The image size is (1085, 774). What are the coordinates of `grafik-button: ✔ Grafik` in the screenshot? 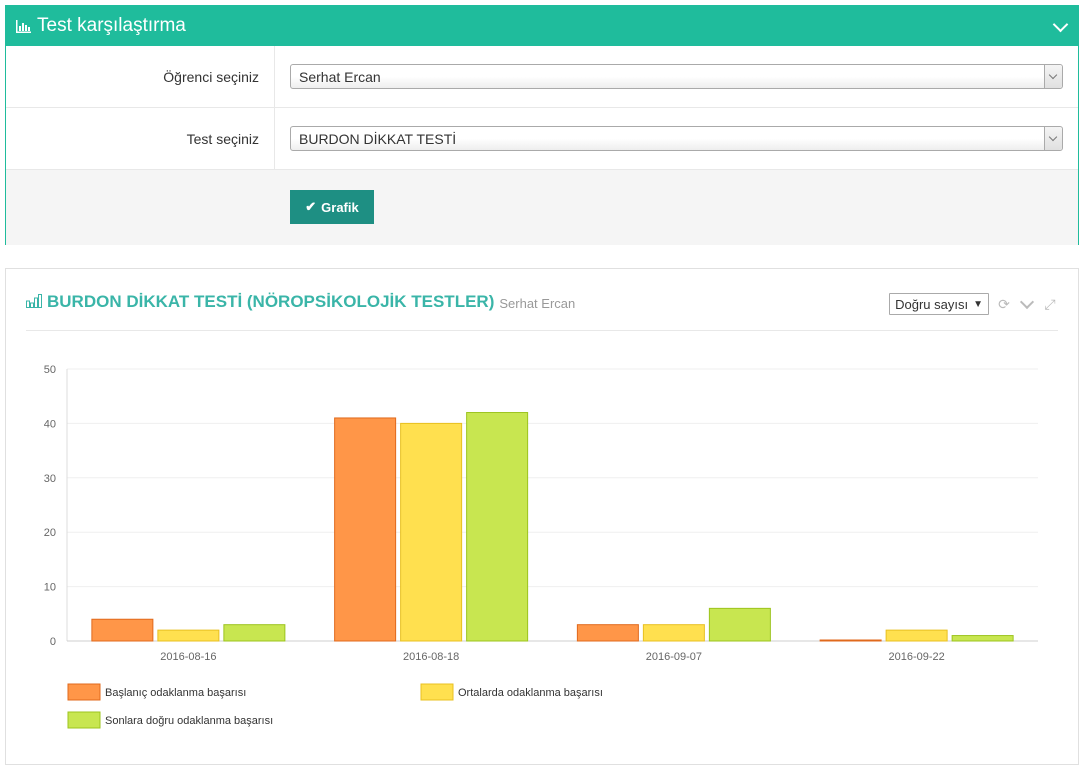 It's located at (332, 207).